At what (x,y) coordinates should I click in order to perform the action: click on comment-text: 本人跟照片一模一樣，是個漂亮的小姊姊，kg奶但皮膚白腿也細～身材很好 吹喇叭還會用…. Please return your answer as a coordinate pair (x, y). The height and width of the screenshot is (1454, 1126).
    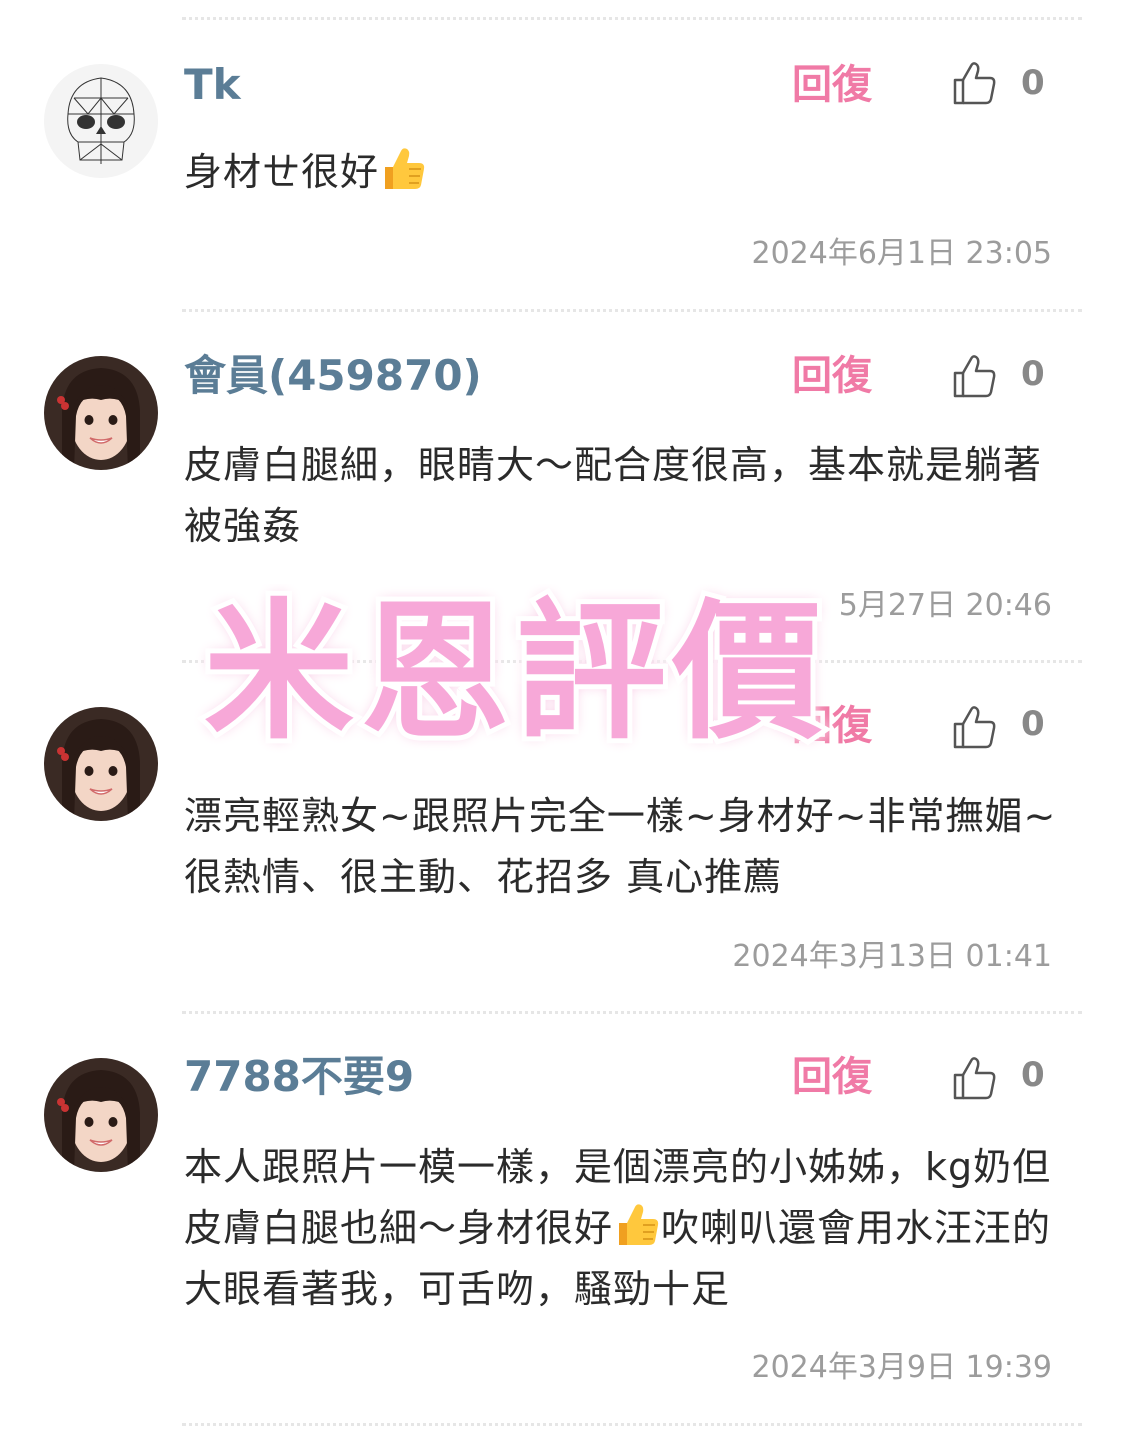
    Looking at the image, I should click on (629, 1228).